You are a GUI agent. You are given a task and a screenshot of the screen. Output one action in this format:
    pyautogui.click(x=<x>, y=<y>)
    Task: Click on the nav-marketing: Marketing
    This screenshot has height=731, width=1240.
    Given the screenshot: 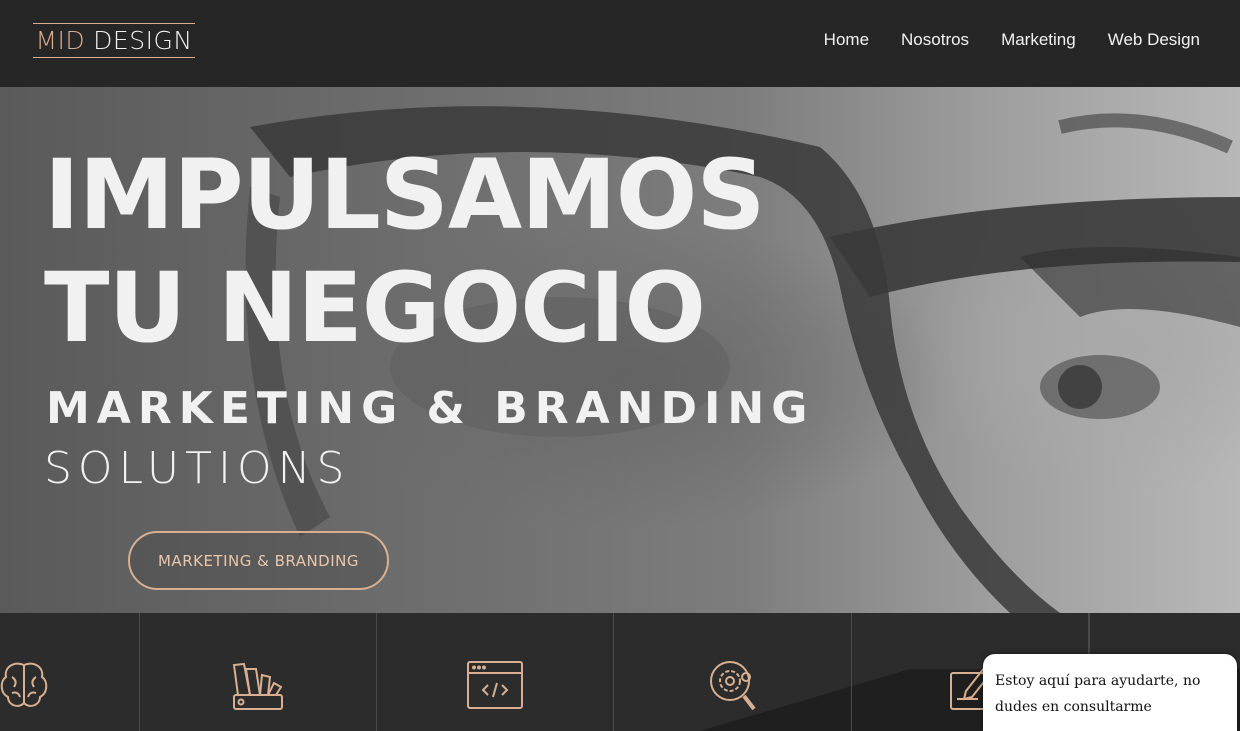 What is the action you would take?
    pyautogui.click(x=1038, y=40)
    